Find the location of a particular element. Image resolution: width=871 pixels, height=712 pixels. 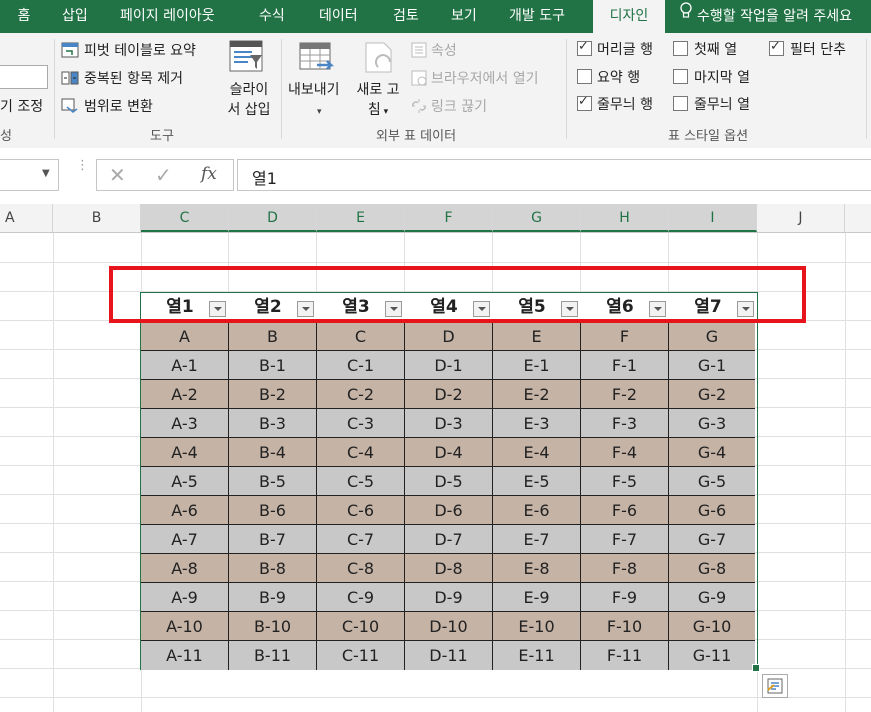

table-cell-e-1: E-1 is located at coordinates (537, 365).